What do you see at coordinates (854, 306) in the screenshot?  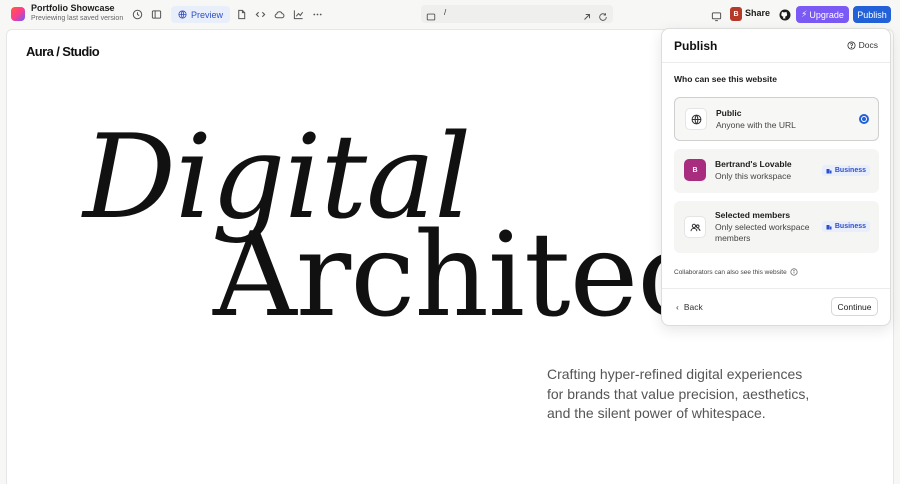 I see `continue-button: Continue` at bounding box center [854, 306].